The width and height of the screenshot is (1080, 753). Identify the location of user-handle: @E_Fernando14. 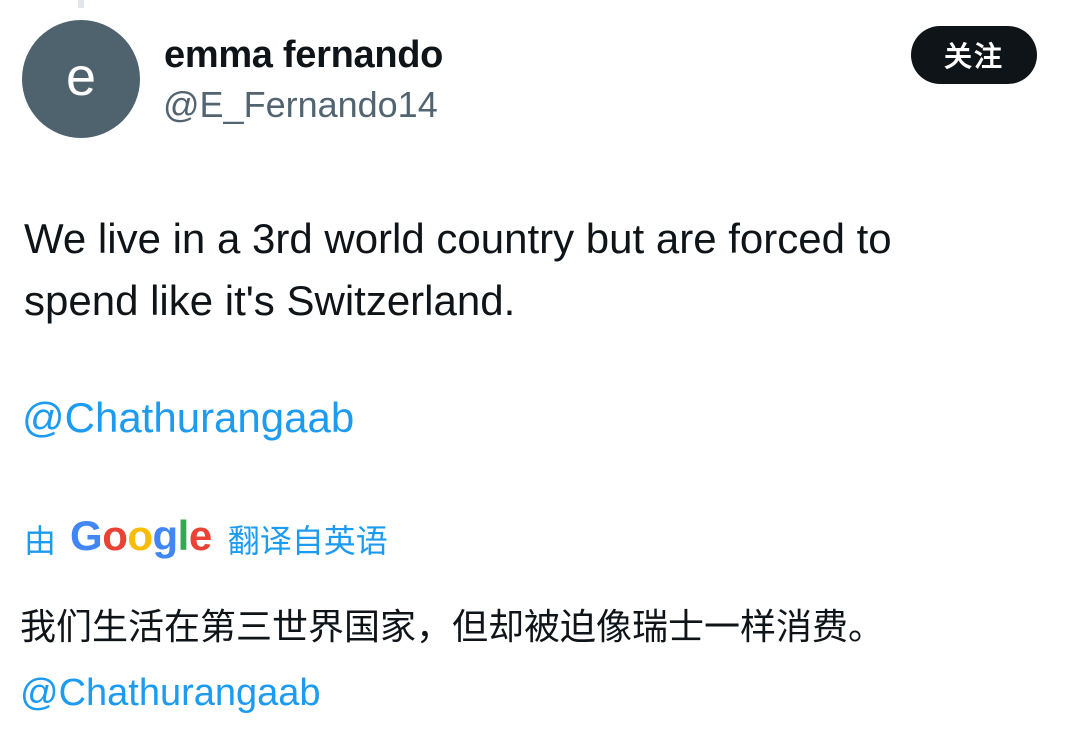
(300, 105).